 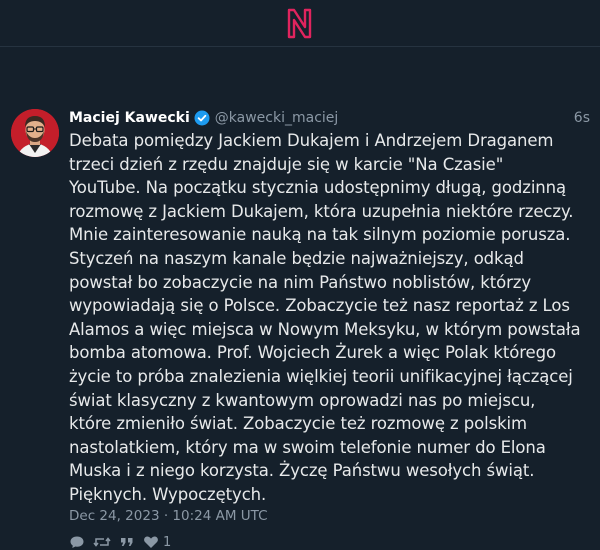 I want to click on tweet-header: Maciej Kawecki @kawecki_maciej 6s, so click(x=329, y=118).